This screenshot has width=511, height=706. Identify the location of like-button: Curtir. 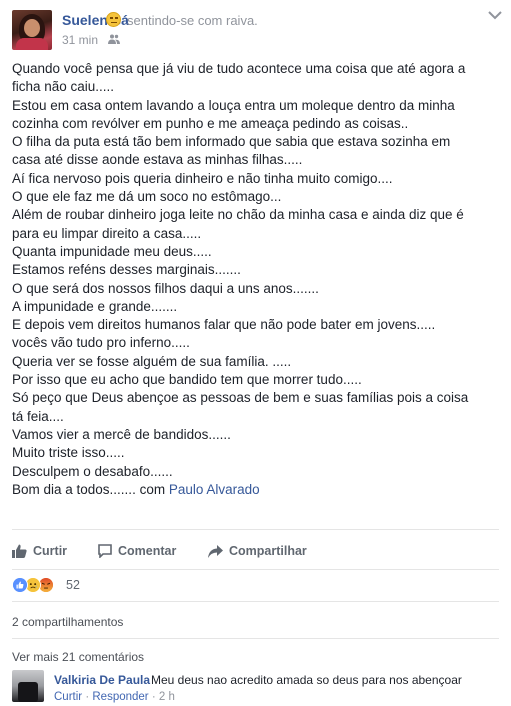
(39, 551).